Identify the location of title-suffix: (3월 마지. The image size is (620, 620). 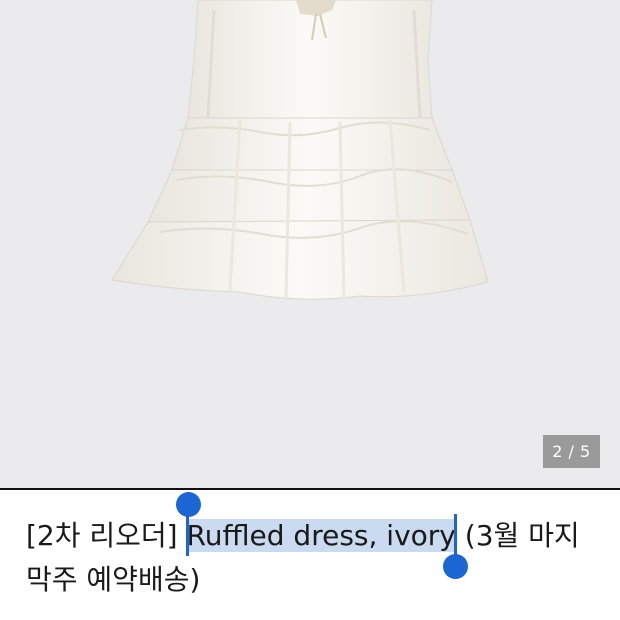
(517, 535).